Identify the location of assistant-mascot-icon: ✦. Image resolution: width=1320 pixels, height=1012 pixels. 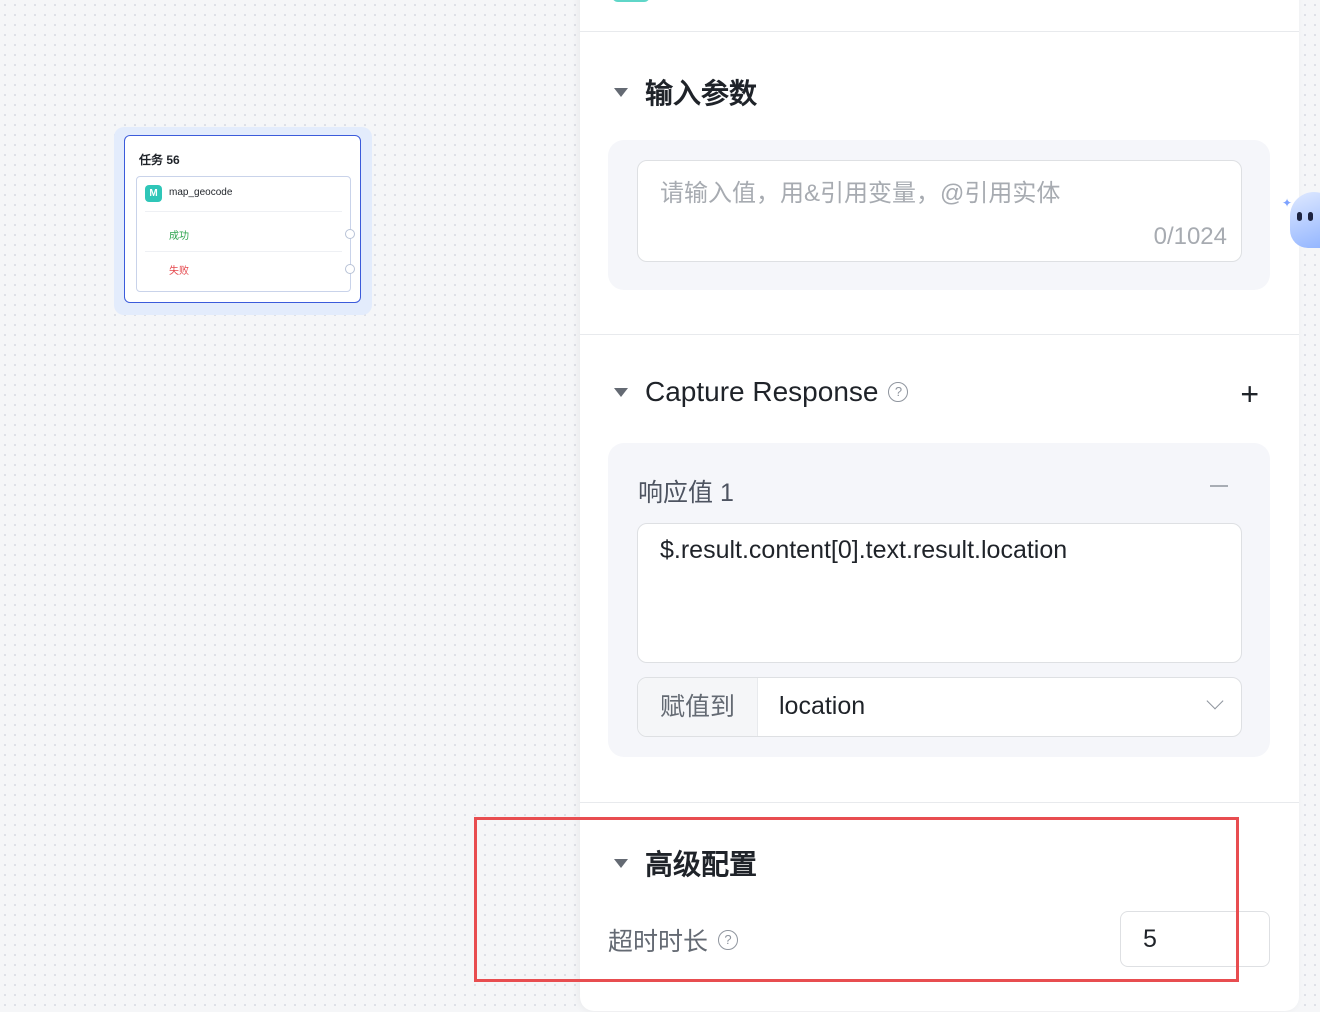
(1301, 219).